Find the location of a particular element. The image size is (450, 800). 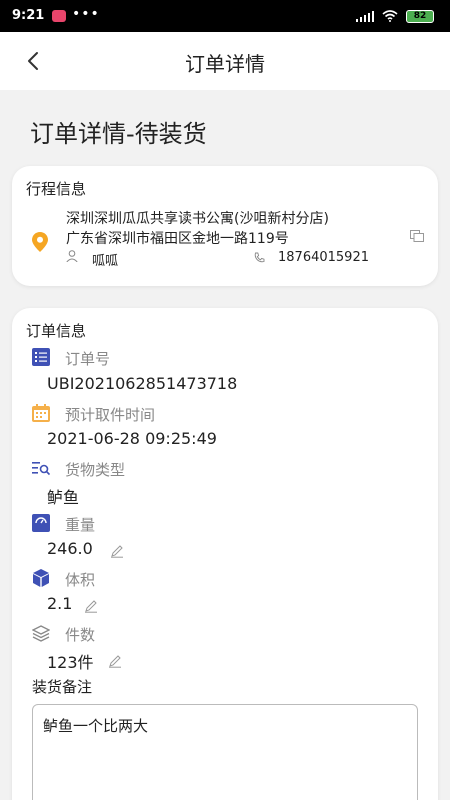

app-notification-icon is located at coordinates (59, 16).